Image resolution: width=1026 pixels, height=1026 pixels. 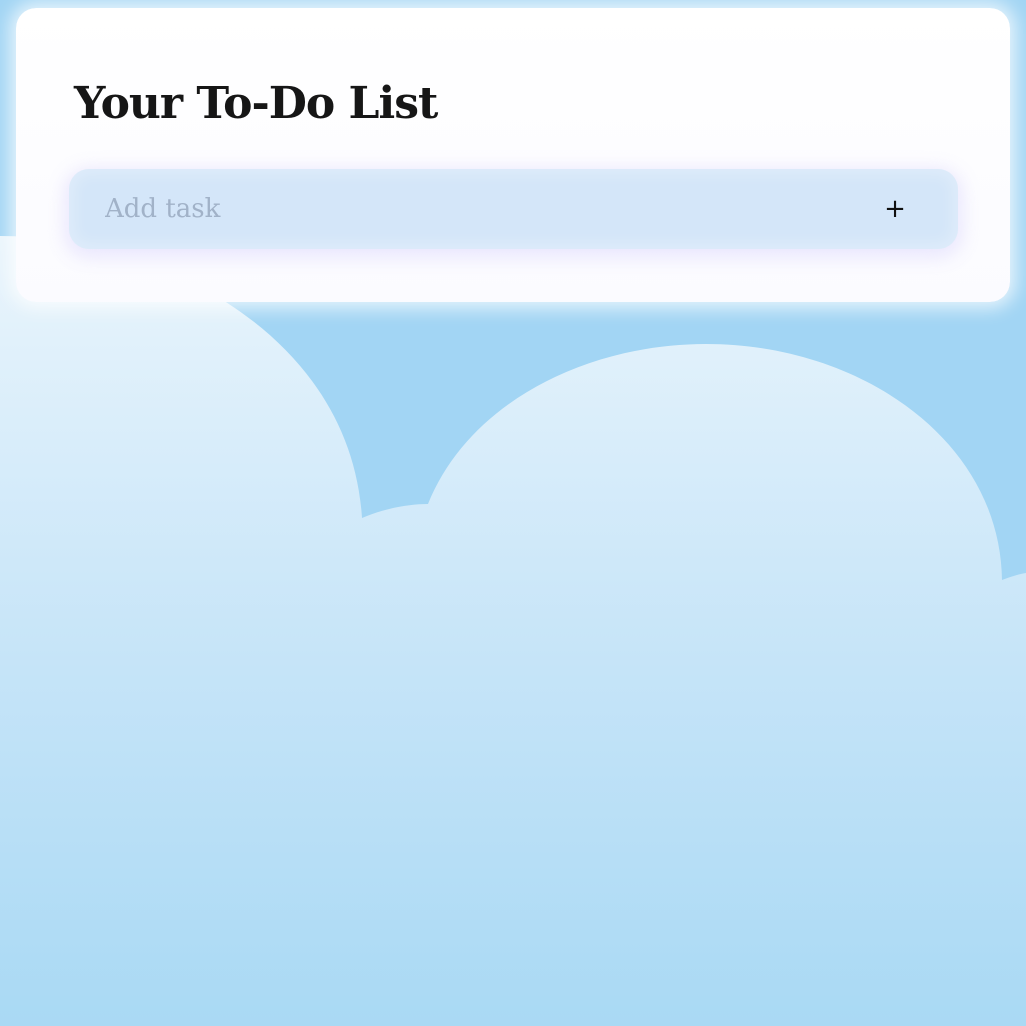 What do you see at coordinates (895, 209) in the screenshot?
I see `add-task-button: +` at bounding box center [895, 209].